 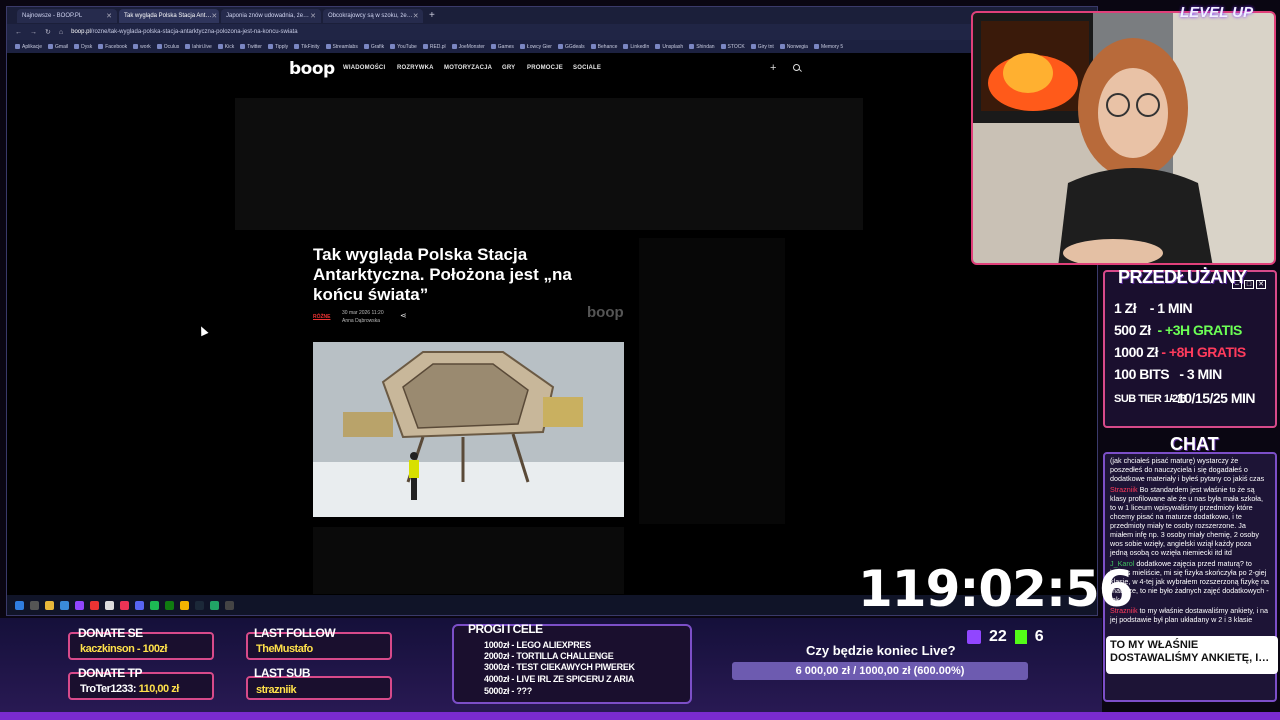 I want to click on bookmark-item: Łowcy Gier, so click(x=536, y=47).